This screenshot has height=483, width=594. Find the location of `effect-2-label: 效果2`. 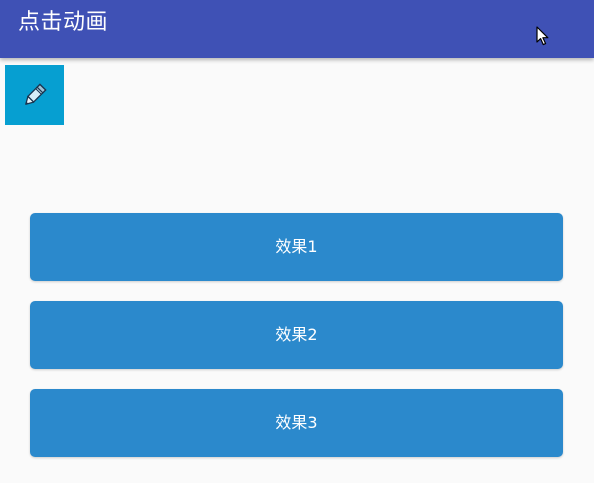

effect-2-label: 效果2 is located at coordinates (296, 334).